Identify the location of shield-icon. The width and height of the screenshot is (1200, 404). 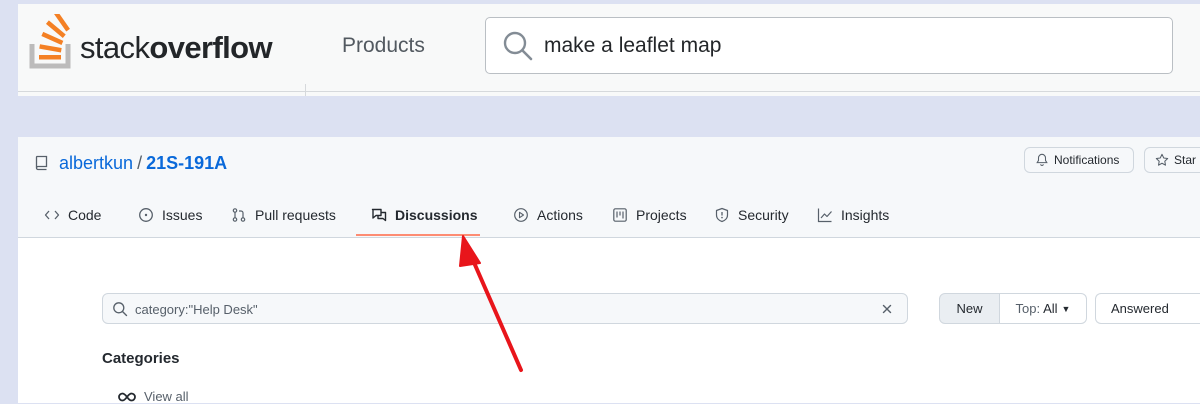
(722, 215).